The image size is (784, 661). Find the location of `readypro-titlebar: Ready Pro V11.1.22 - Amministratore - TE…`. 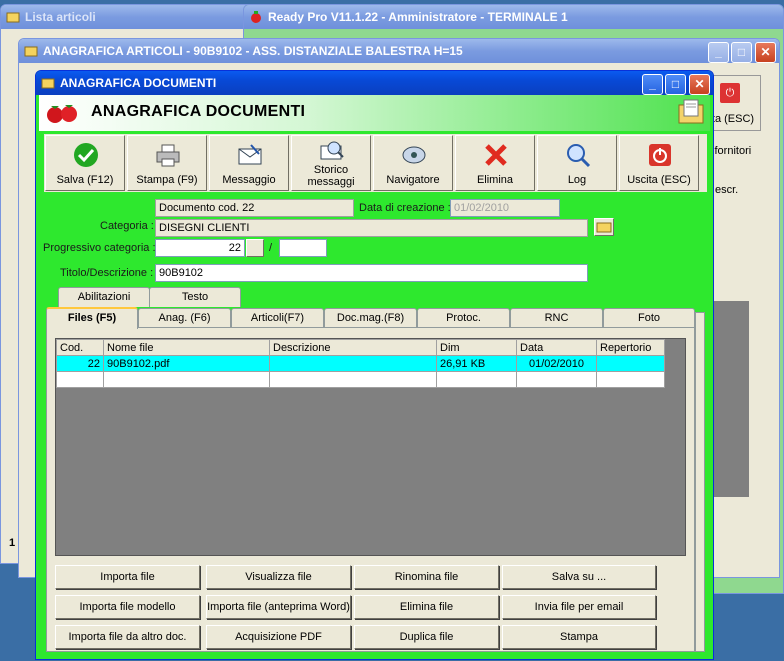

readypro-titlebar: Ready Pro V11.1.22 - Amministratore - TE… is located at coordinates (513, 17).